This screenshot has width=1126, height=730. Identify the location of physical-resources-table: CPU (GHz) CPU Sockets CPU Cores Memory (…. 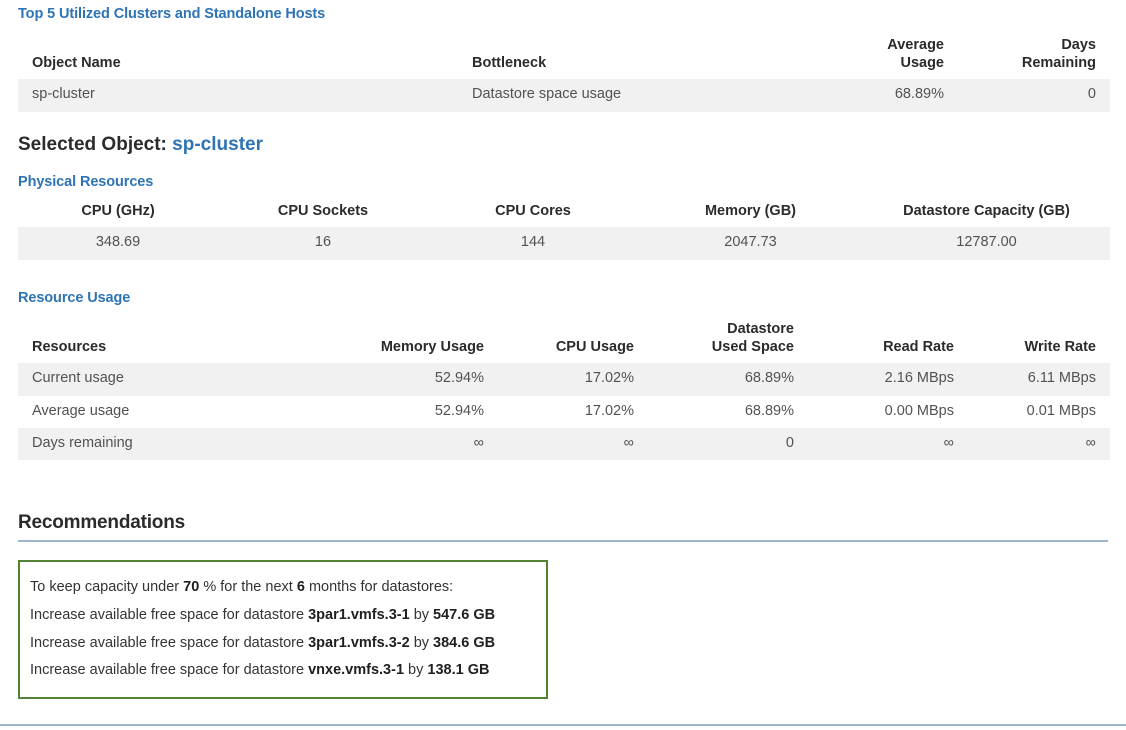
(564, 229).